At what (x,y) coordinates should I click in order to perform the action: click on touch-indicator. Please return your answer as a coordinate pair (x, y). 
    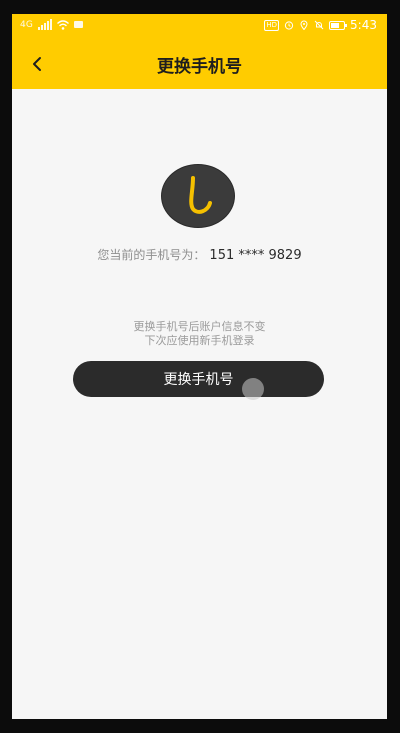
    Looking at the image, I should click on (253, 389).